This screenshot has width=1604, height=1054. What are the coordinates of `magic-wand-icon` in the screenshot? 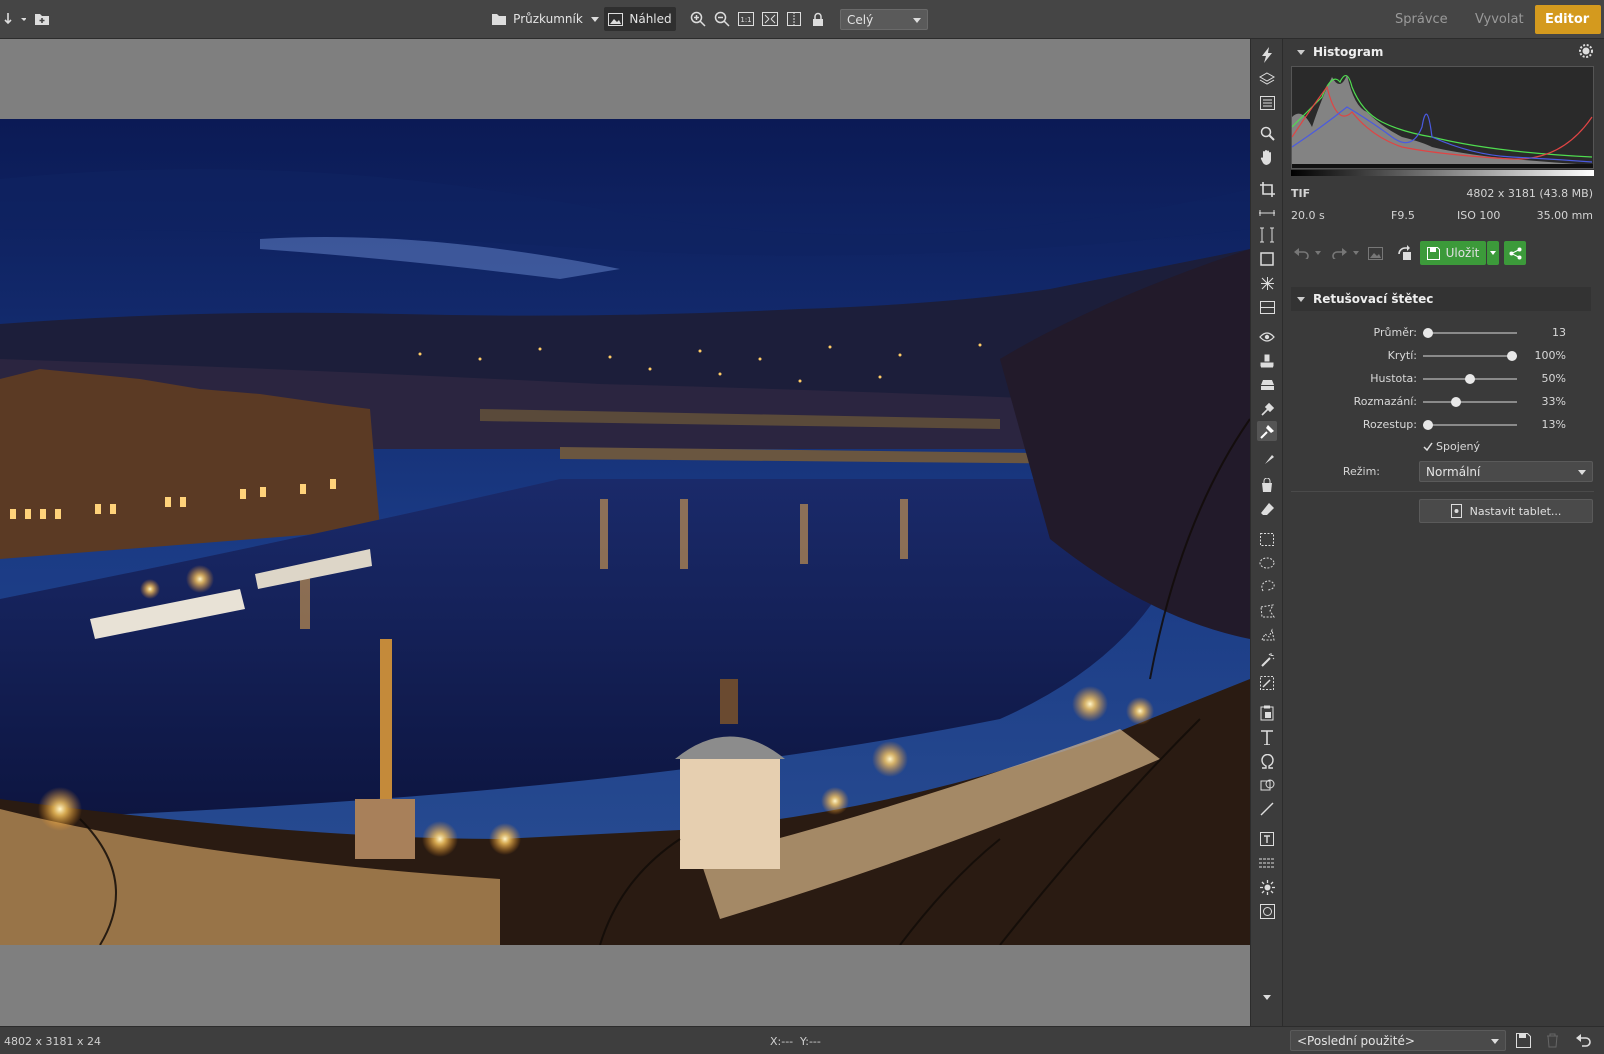 It's located at (1267, 659).